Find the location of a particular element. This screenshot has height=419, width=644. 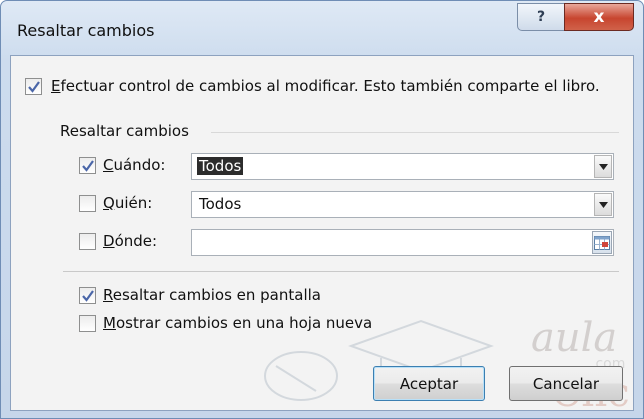

who-label: Quién: is located at coordinates (127, 203).